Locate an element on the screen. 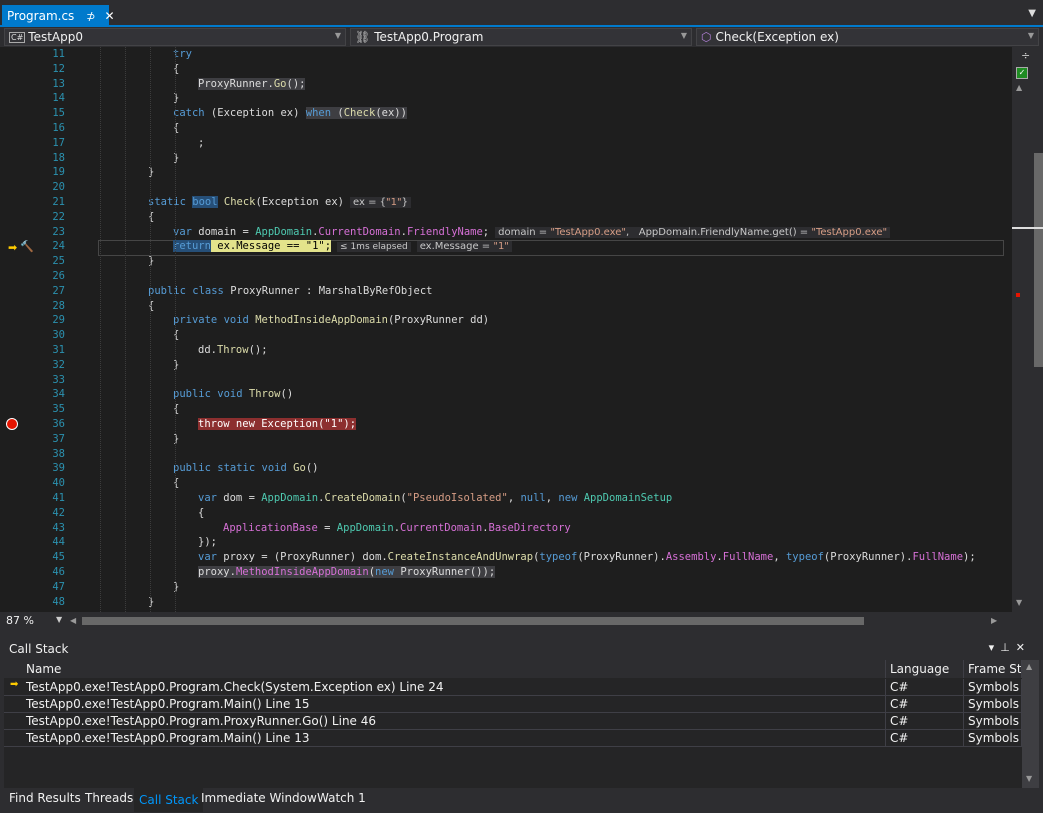  code-line: 13 ProxyRunner.Go(); is located at coordinates (506, 84).